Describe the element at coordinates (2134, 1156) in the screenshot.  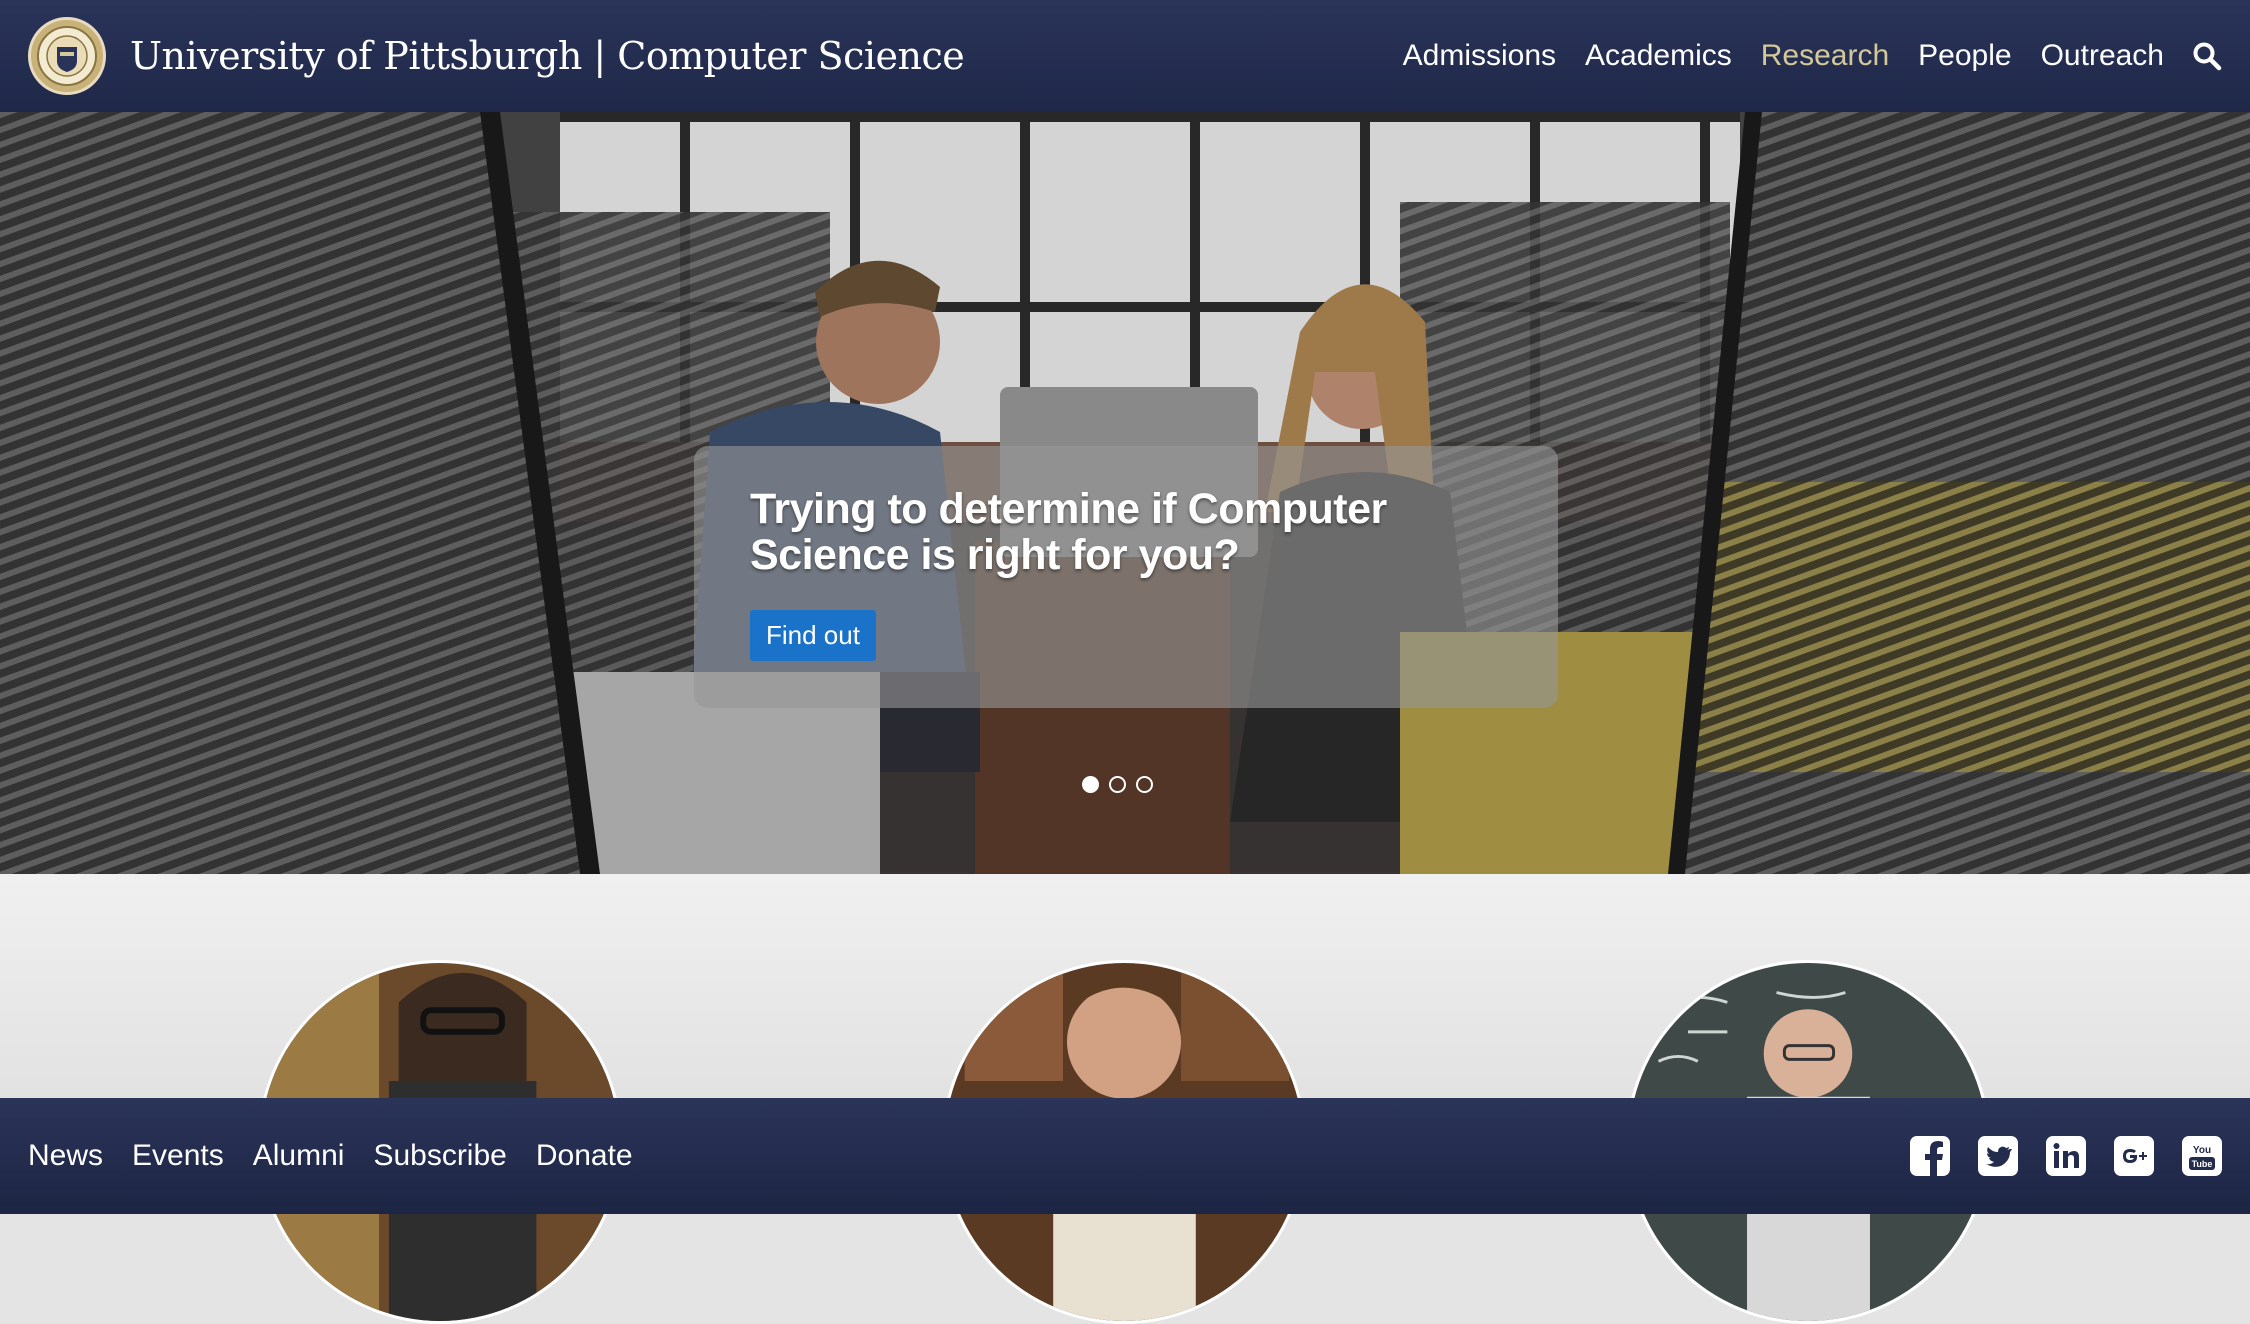
I see `google-plus-icon` at that location.